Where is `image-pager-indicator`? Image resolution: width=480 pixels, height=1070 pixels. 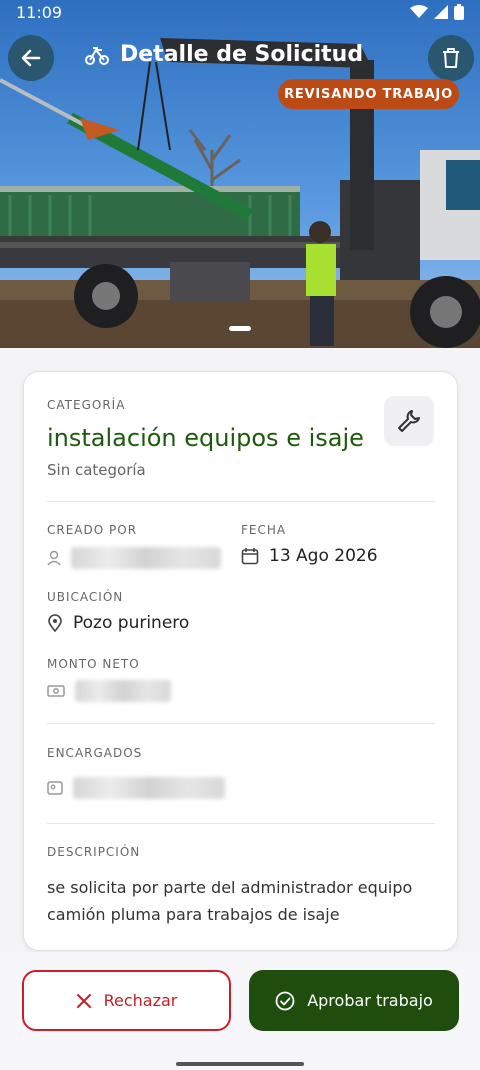 image-pager-indicator is located at coordinates (240, 328).